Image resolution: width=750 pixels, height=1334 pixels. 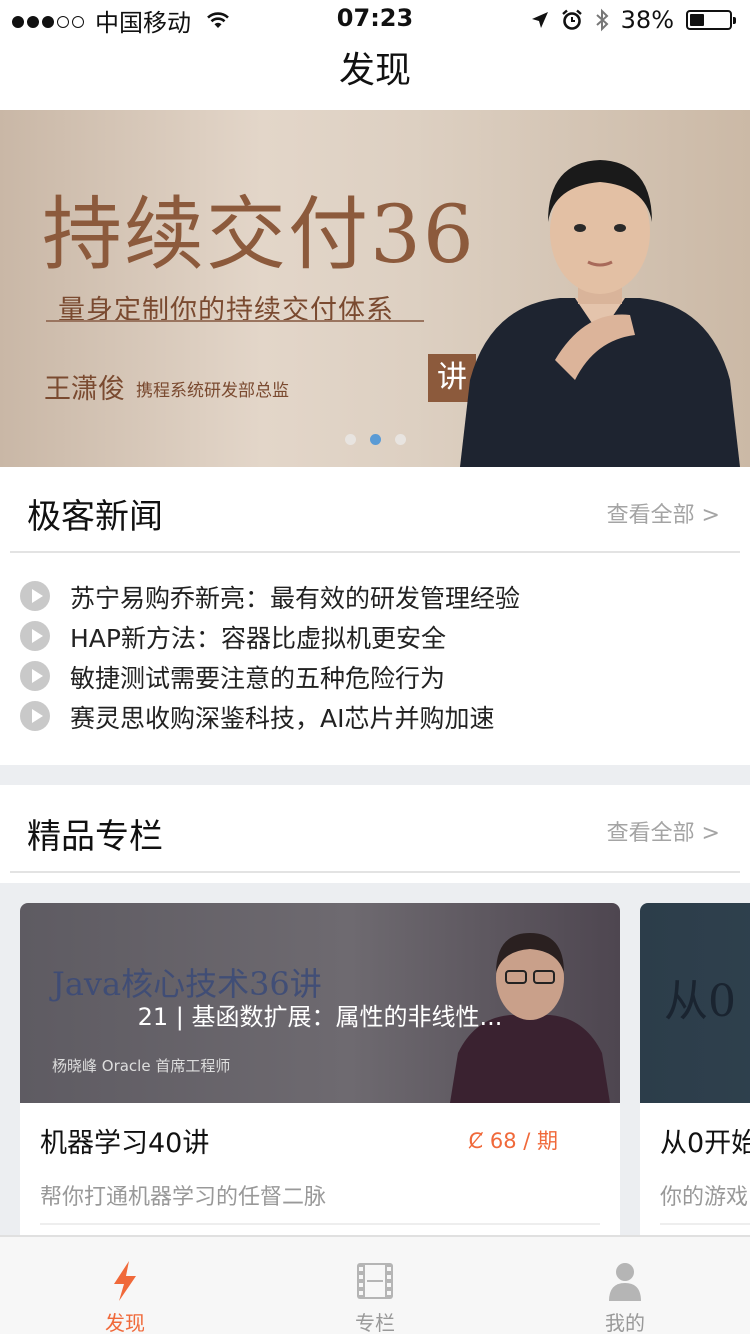 I want to click on news-item-text: 苏宁易购乔新亮：最有效的研发管理经验, so click(x=295, y=598).